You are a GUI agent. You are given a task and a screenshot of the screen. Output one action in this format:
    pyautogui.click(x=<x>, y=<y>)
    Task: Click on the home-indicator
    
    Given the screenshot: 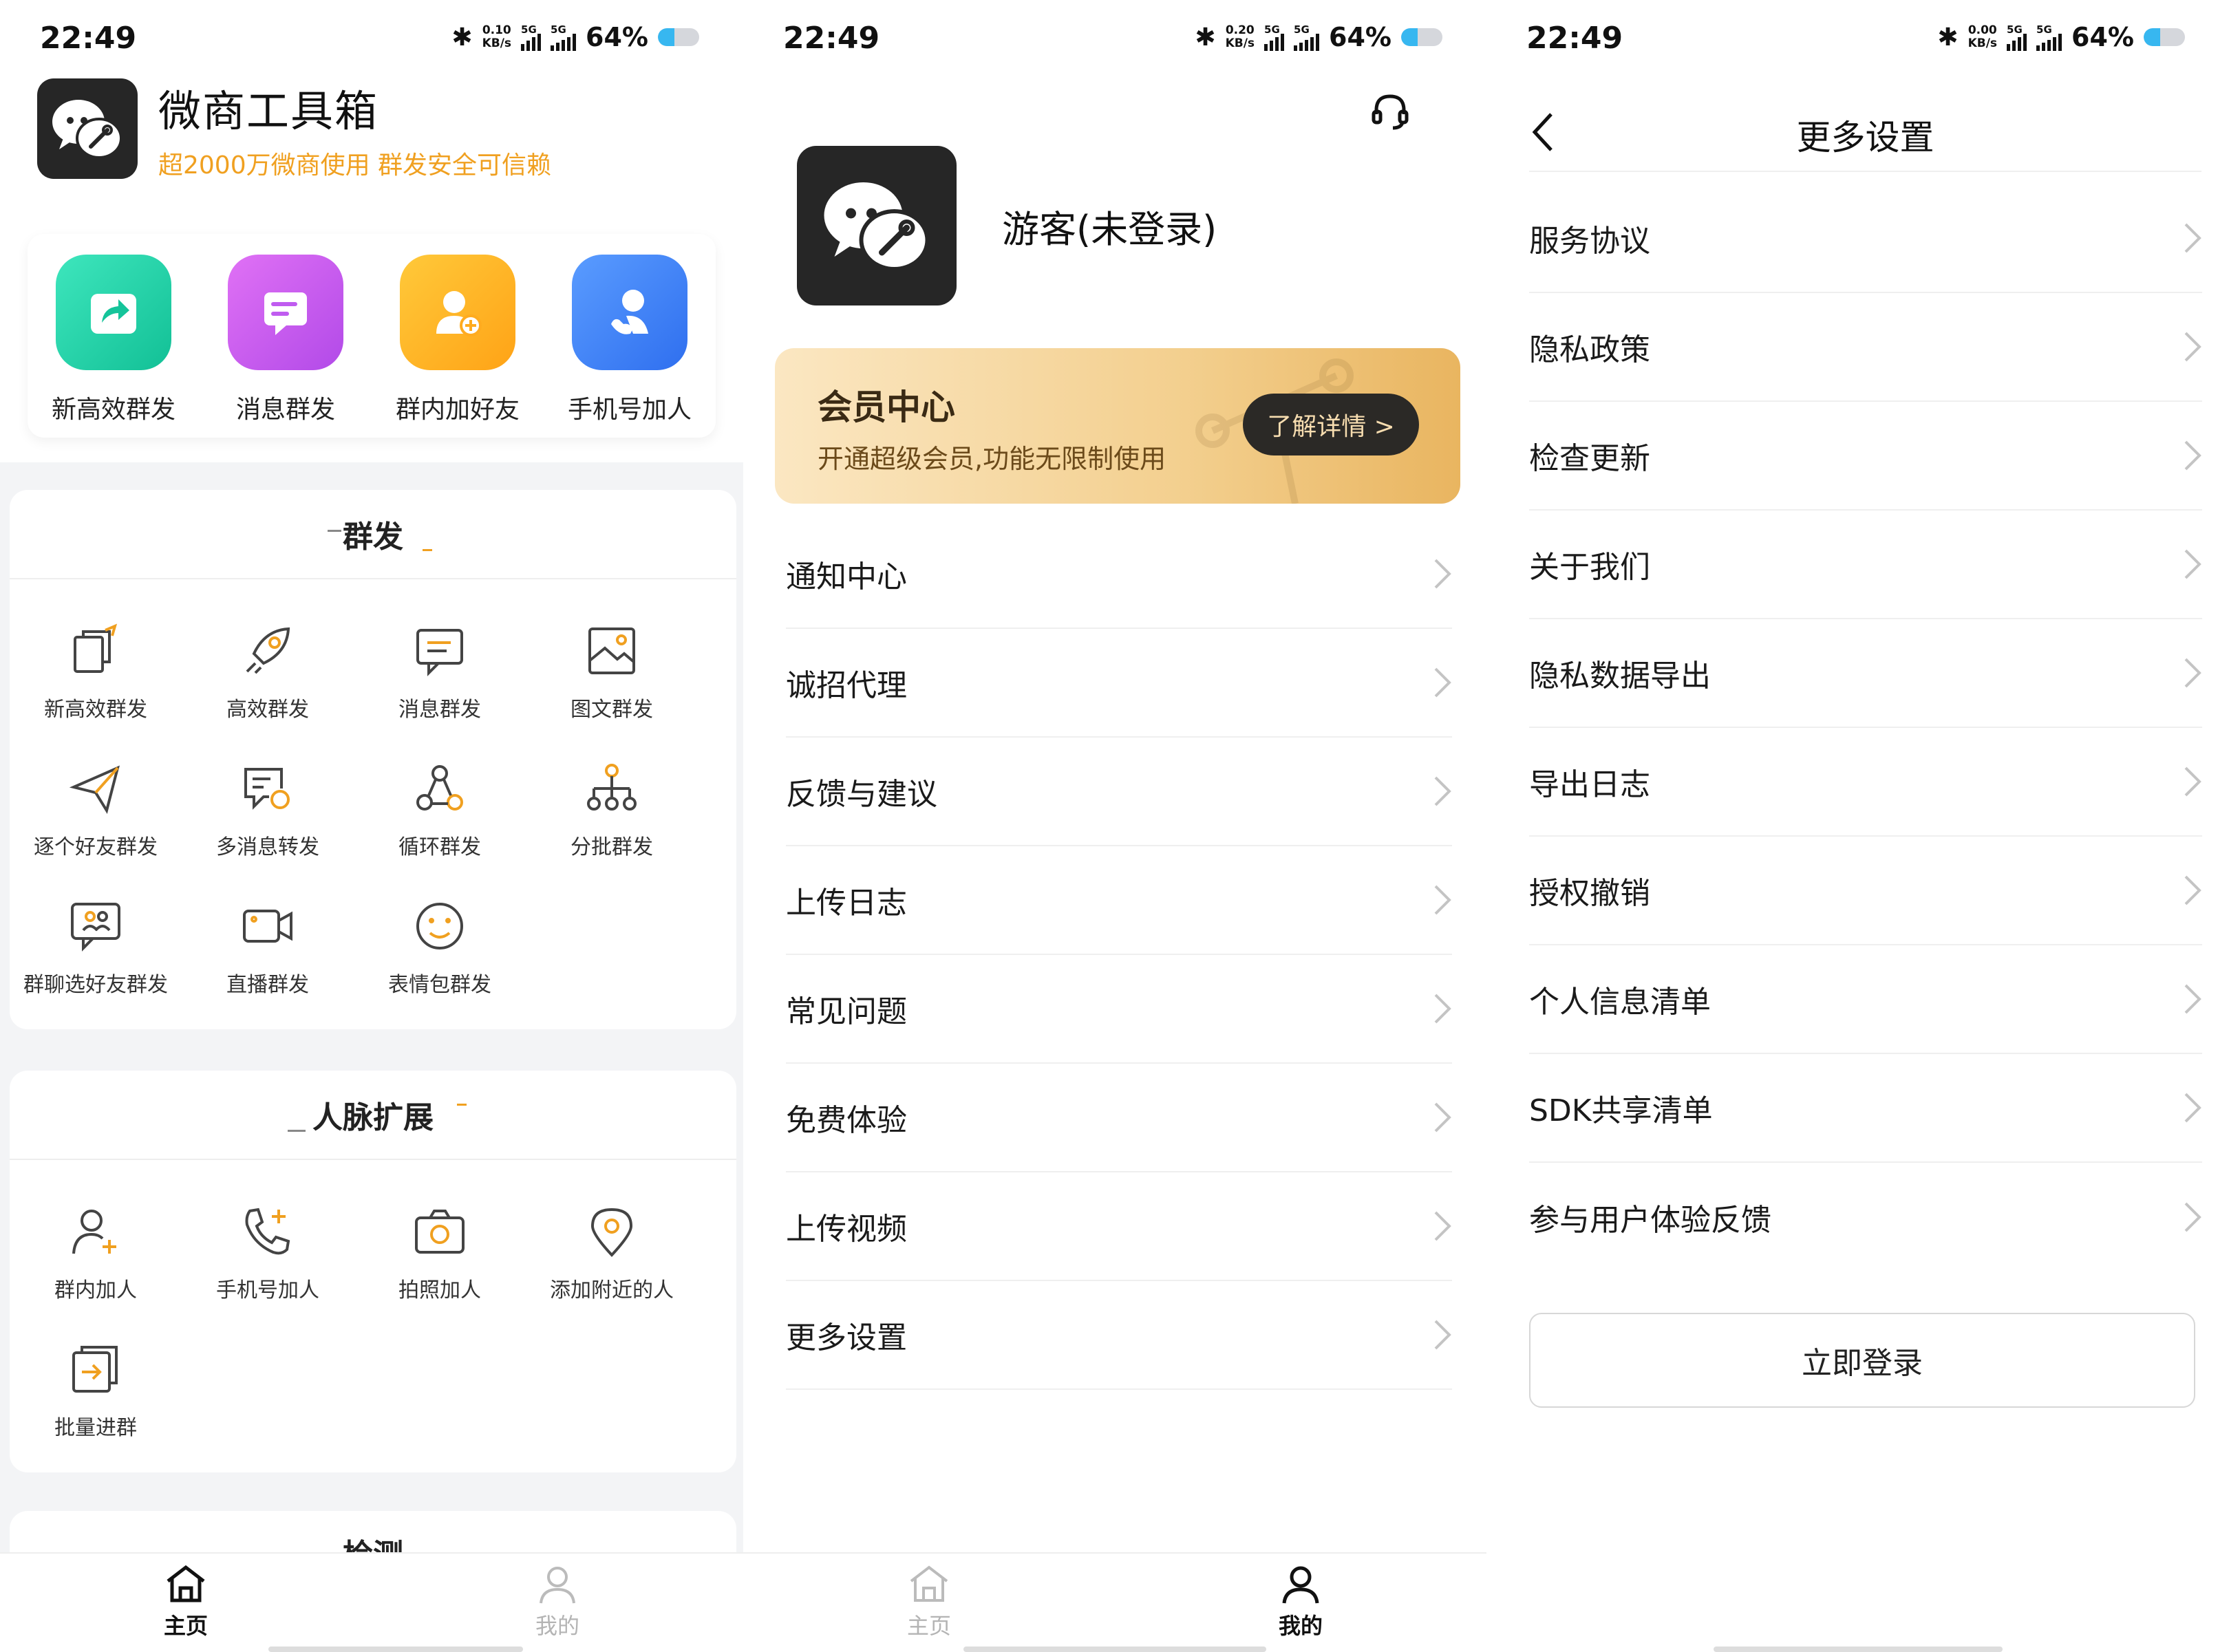 What is the action you would take?
    pyautogui.click(x=1114, y=1649)
    